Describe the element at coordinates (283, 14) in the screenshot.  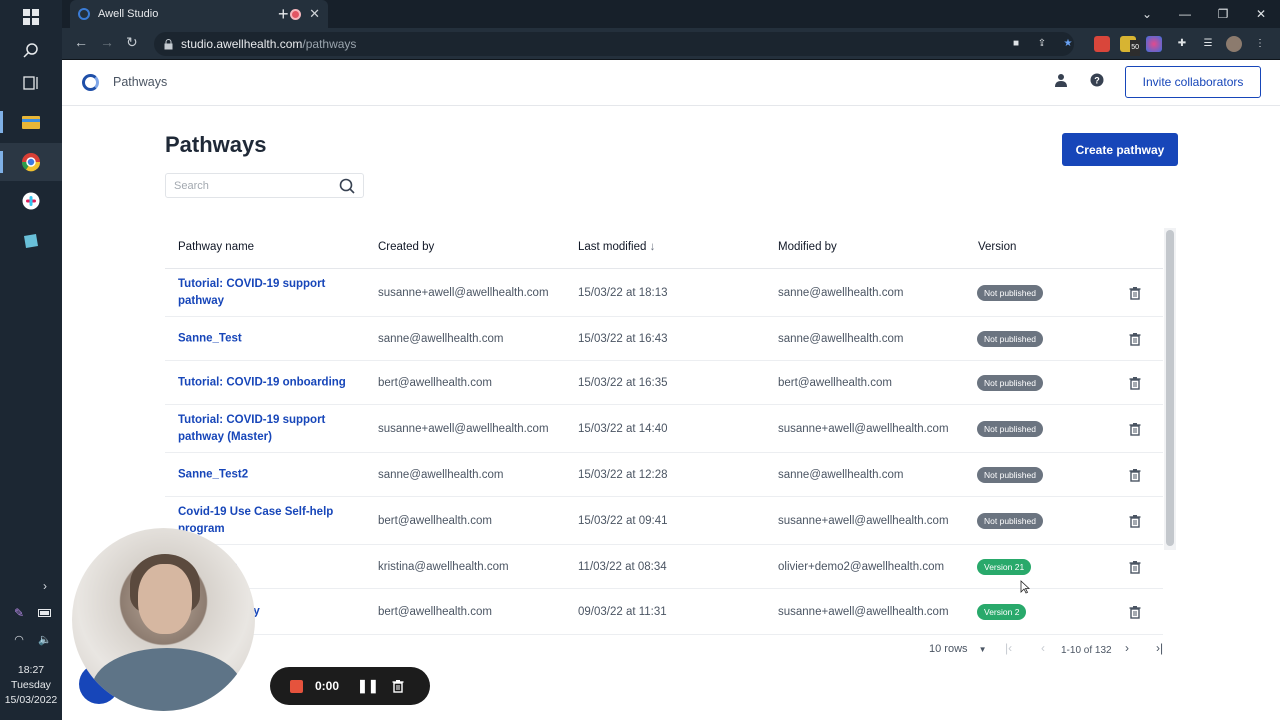
I see `new-tab-button: +` at that location.